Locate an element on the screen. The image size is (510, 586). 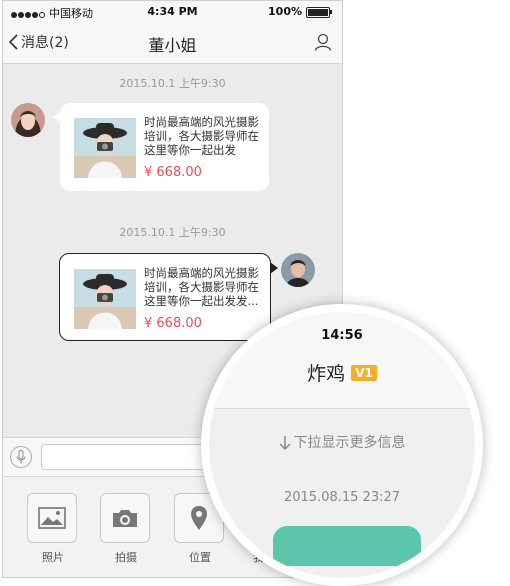
tool-photo: 照片 is located at coordinates (53, 529).